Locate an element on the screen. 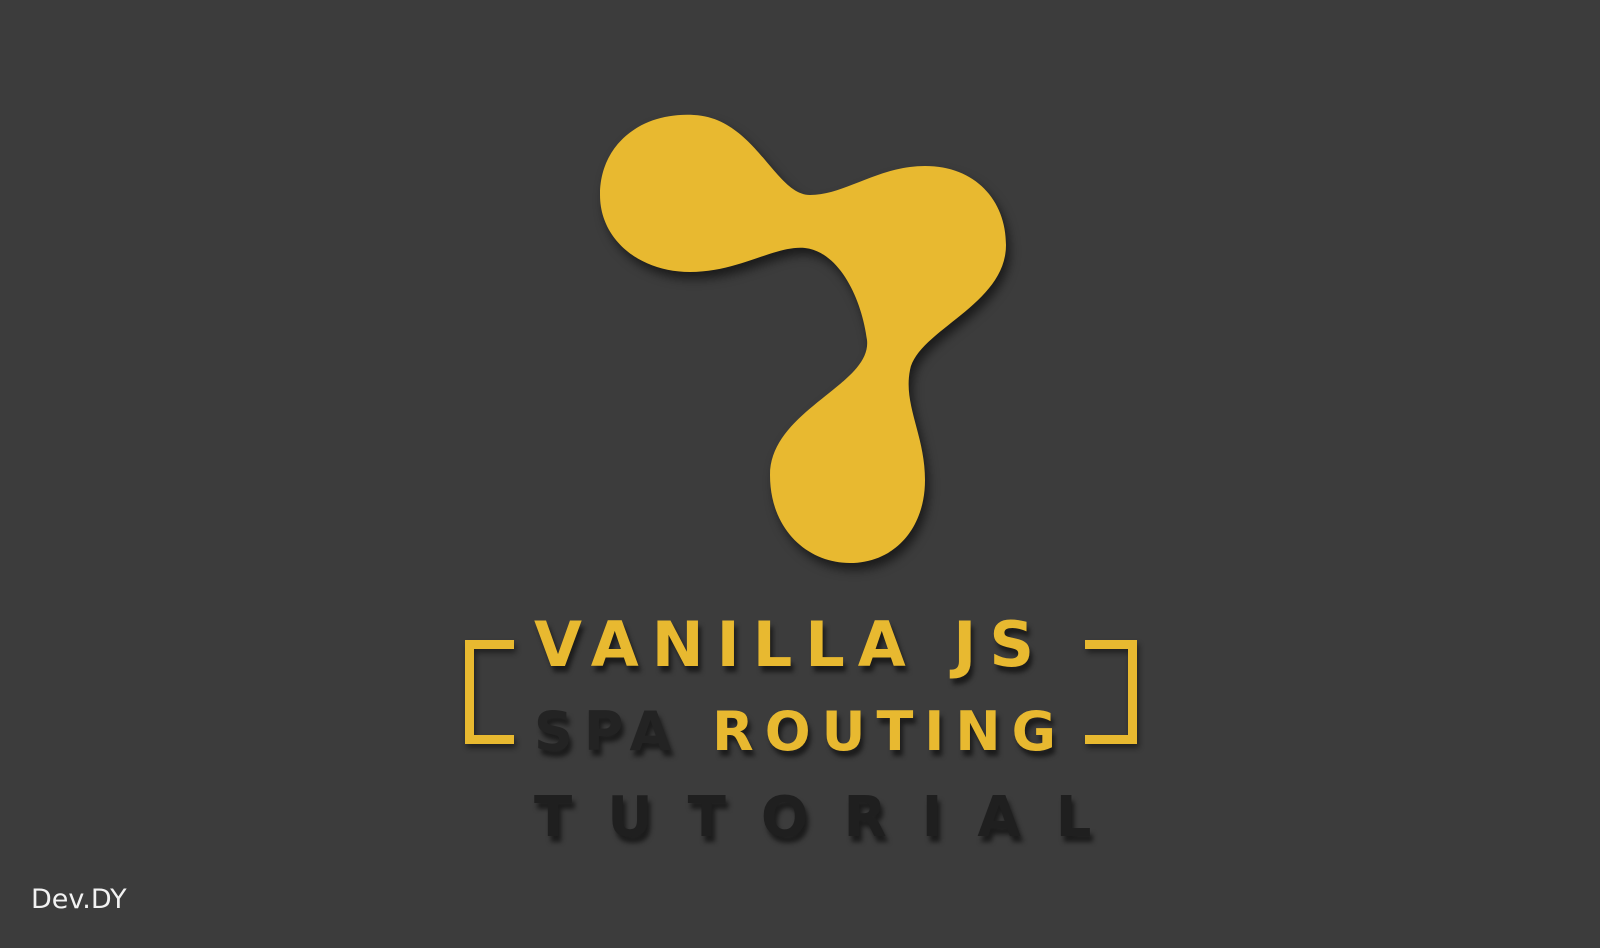 The width and height of the screenshot is (1600, 948). author-credit: Dev.DY is located at coordinates (79, 899).